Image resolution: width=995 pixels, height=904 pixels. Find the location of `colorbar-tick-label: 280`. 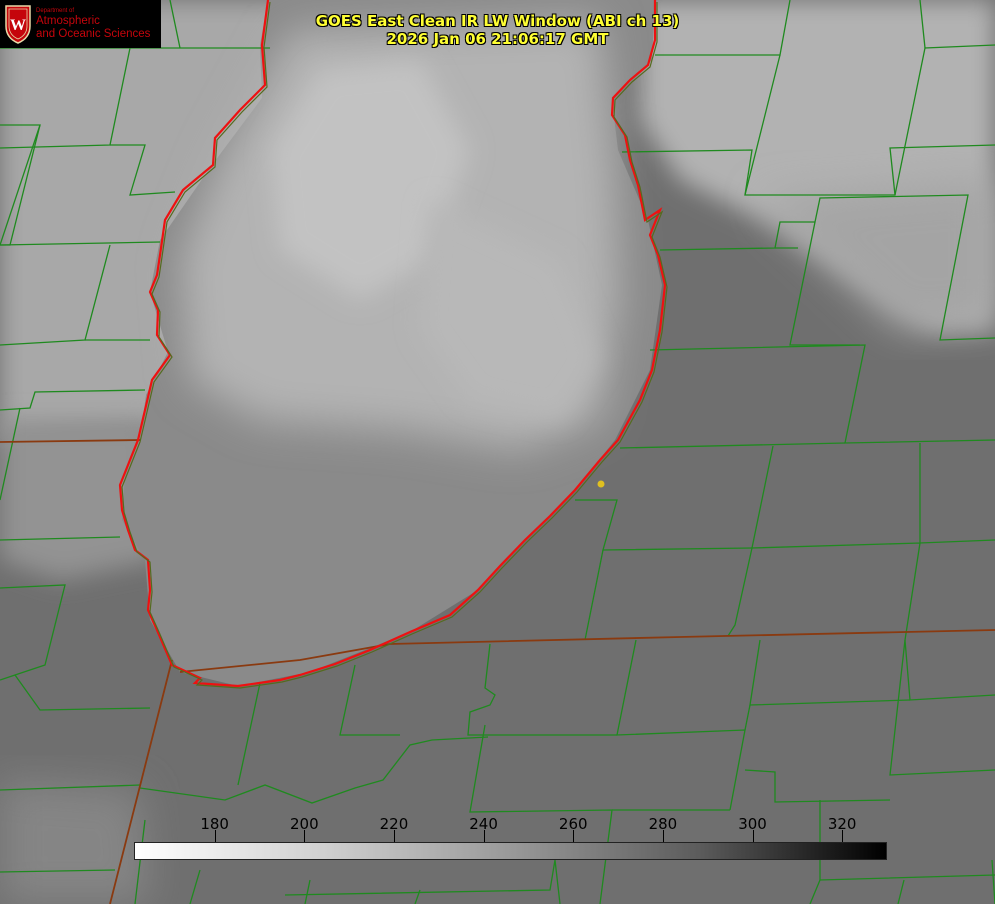

colorbar-tick-label: 280 is located at coordinates (663, 824).